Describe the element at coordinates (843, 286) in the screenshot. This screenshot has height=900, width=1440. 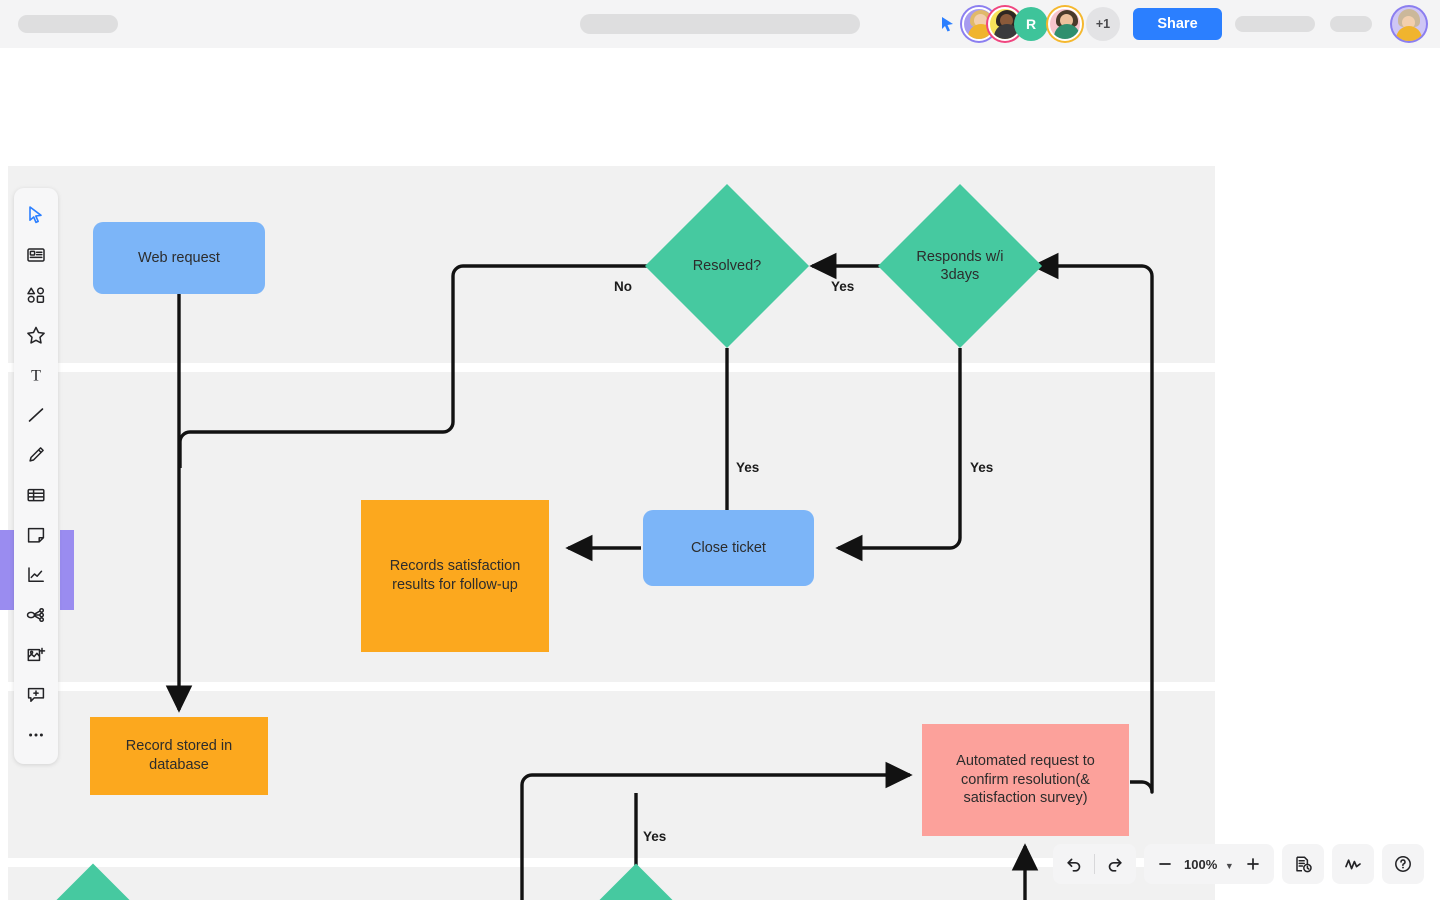
I see `edge-label-yes-resolved: Yes` at that location.